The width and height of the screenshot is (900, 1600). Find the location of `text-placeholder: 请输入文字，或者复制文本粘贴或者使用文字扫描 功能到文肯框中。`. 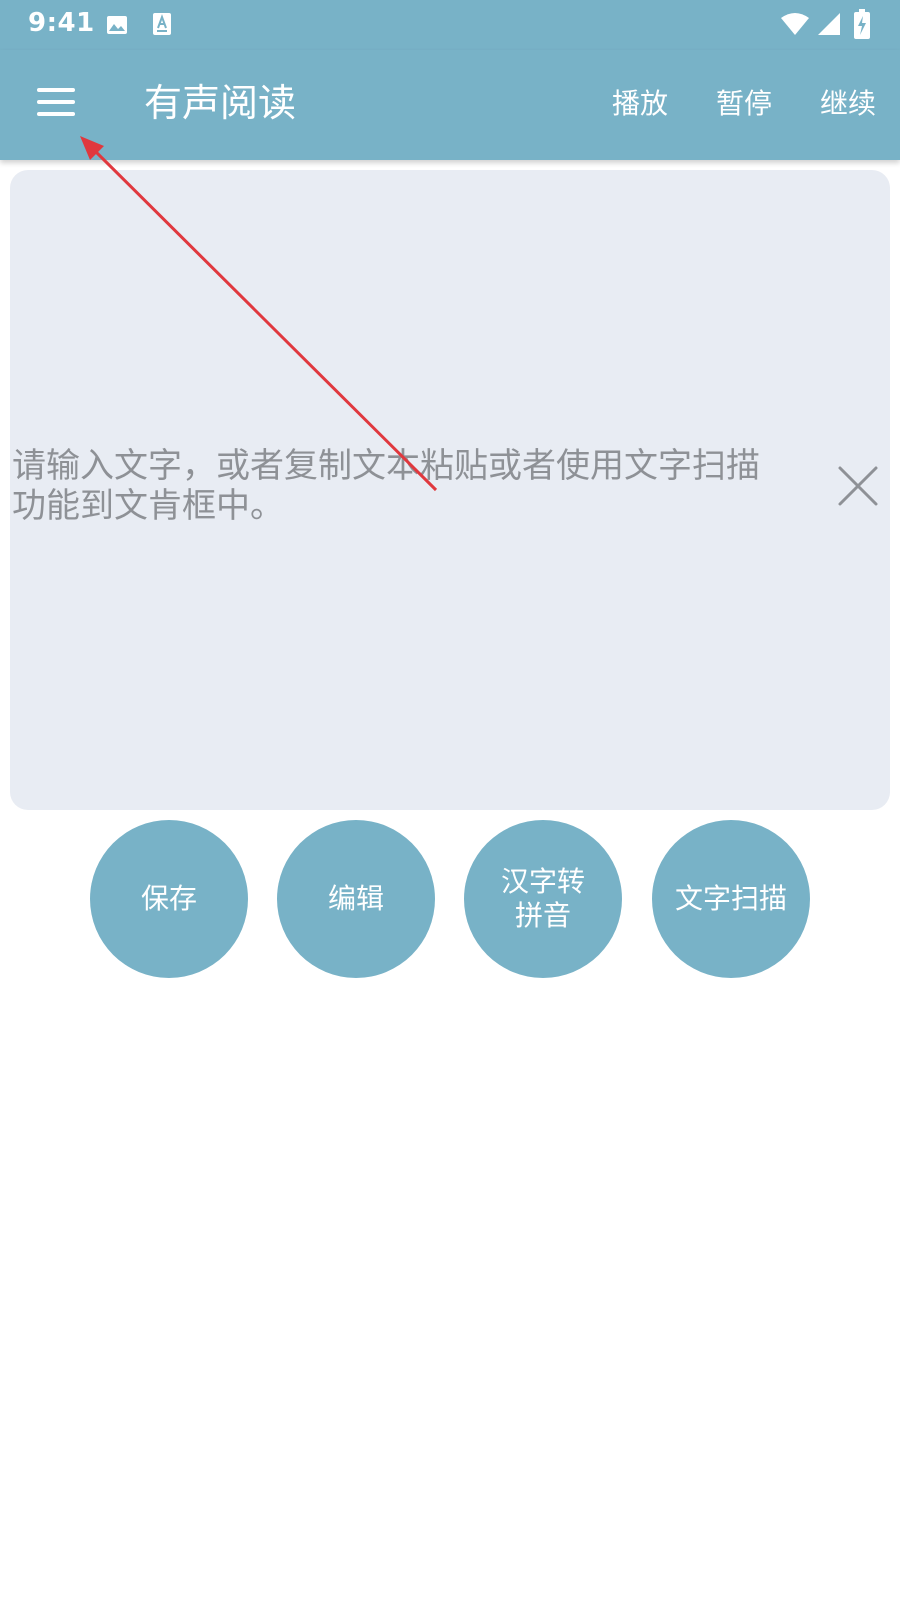

text-placeholder: 请输入文字，或者复制文本粘贴或者使用文字扫描 功能到文肯框中。 is located at coordinates (417, 486).